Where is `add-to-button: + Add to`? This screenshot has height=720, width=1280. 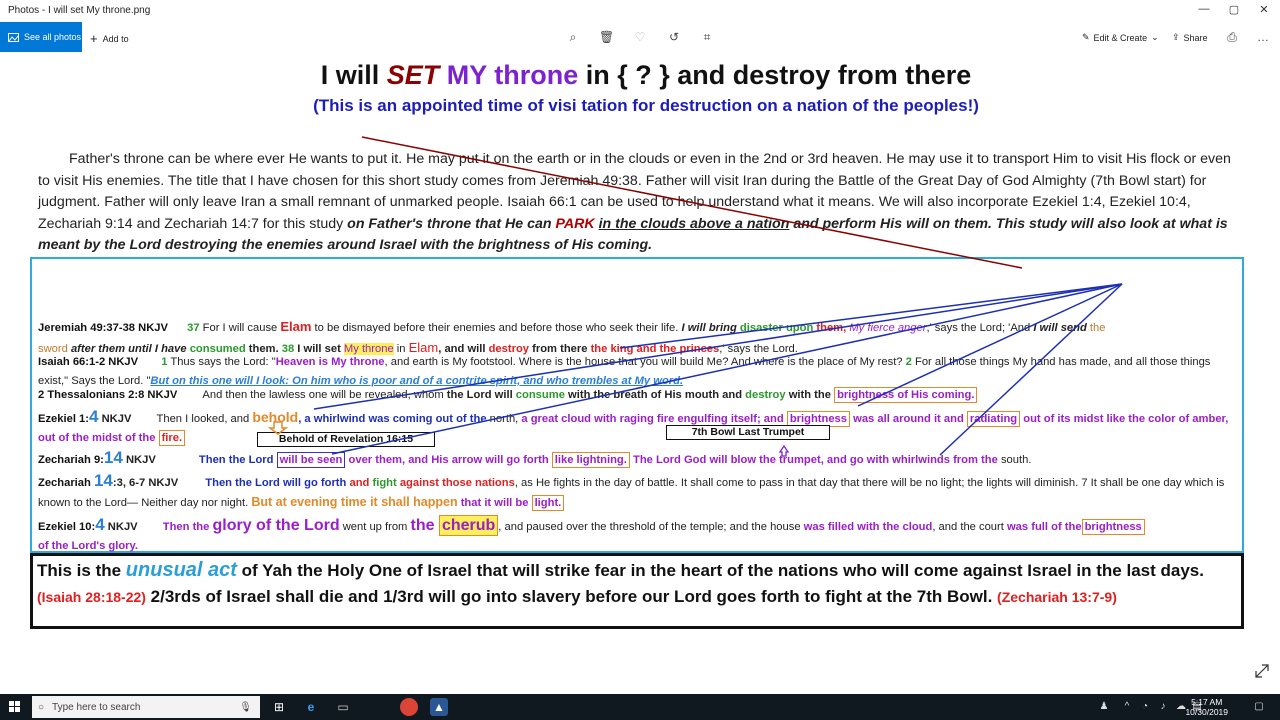 add-to-button: + Add to is located at coordinates (109, 38).